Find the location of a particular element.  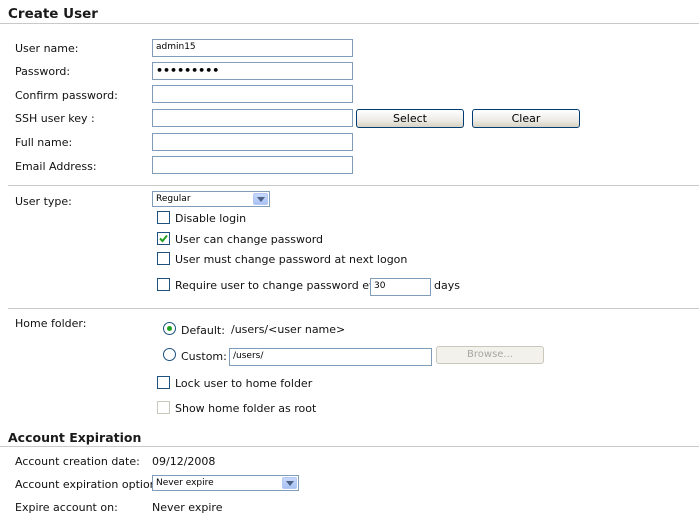

days-label: days is located at coordinates (447, 285).